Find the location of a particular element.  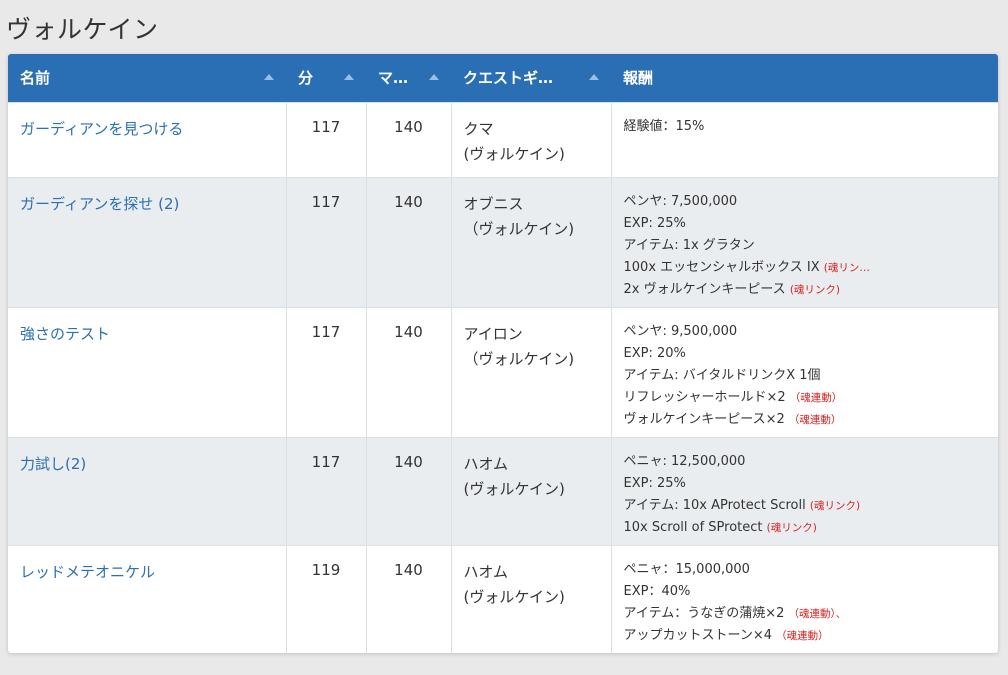

reward-line: アイテム: 10x AProtect Scroll (魂リンク) is located at coordinates (805, 506).